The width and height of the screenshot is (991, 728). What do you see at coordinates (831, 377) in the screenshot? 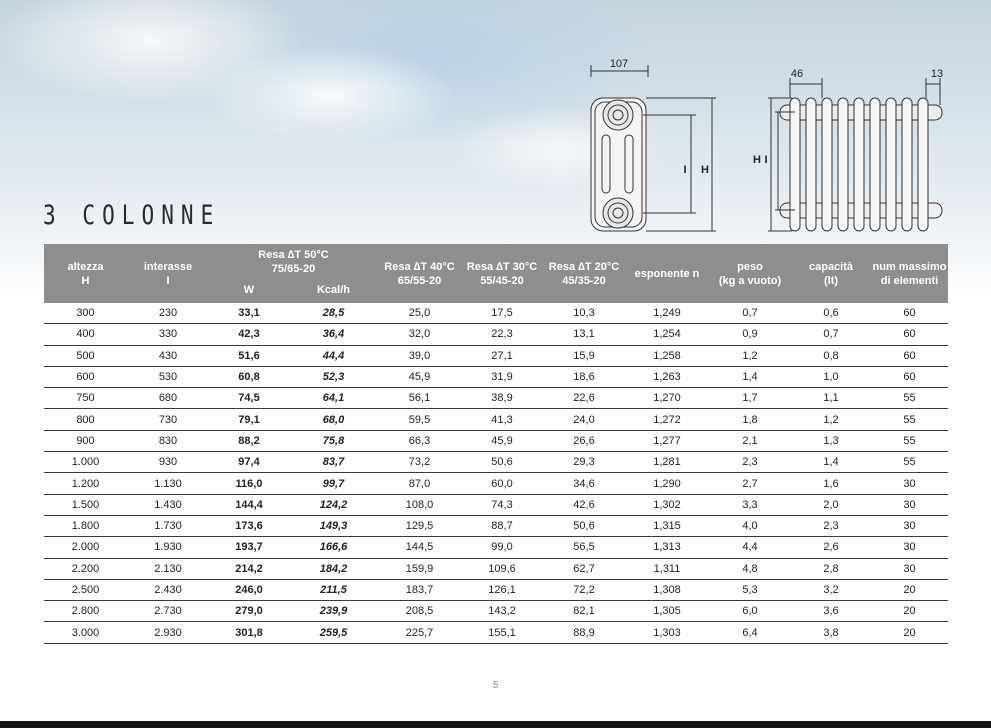
I see `table-cell: 1,0` at bounding box center [831, 377].